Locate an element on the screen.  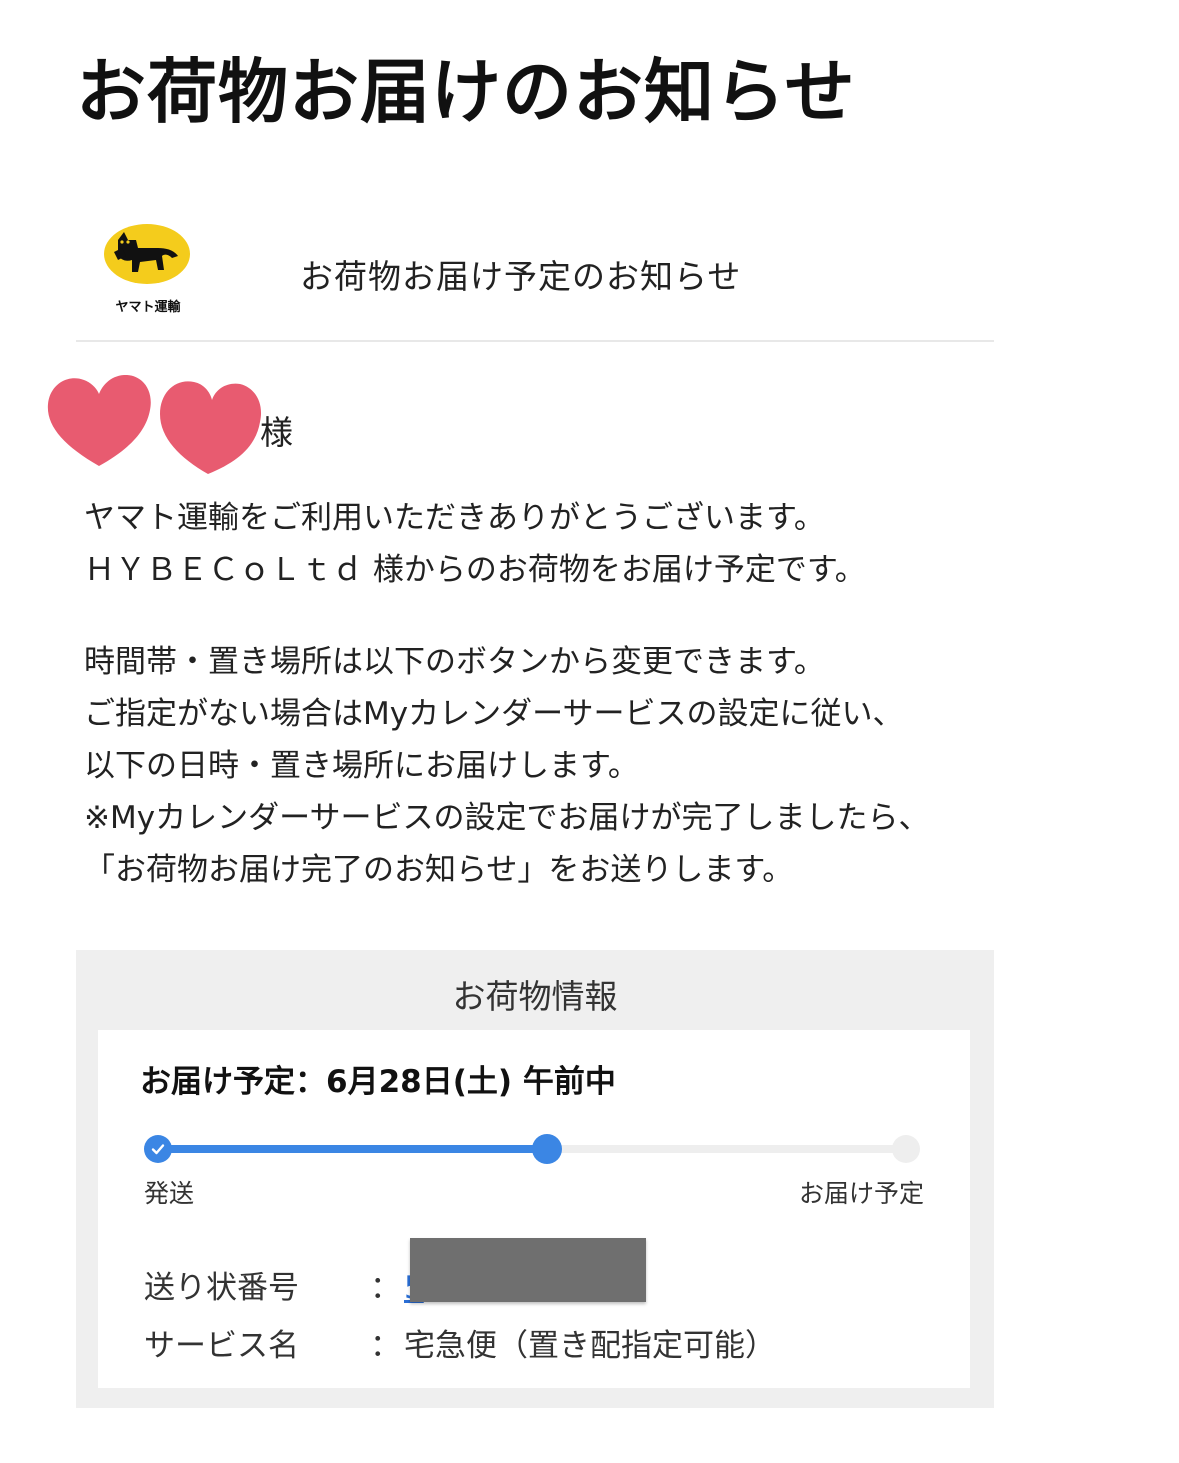
notice-line: 以下の日時・置き場所にお届けします。 is located at coordinates (361, 766).